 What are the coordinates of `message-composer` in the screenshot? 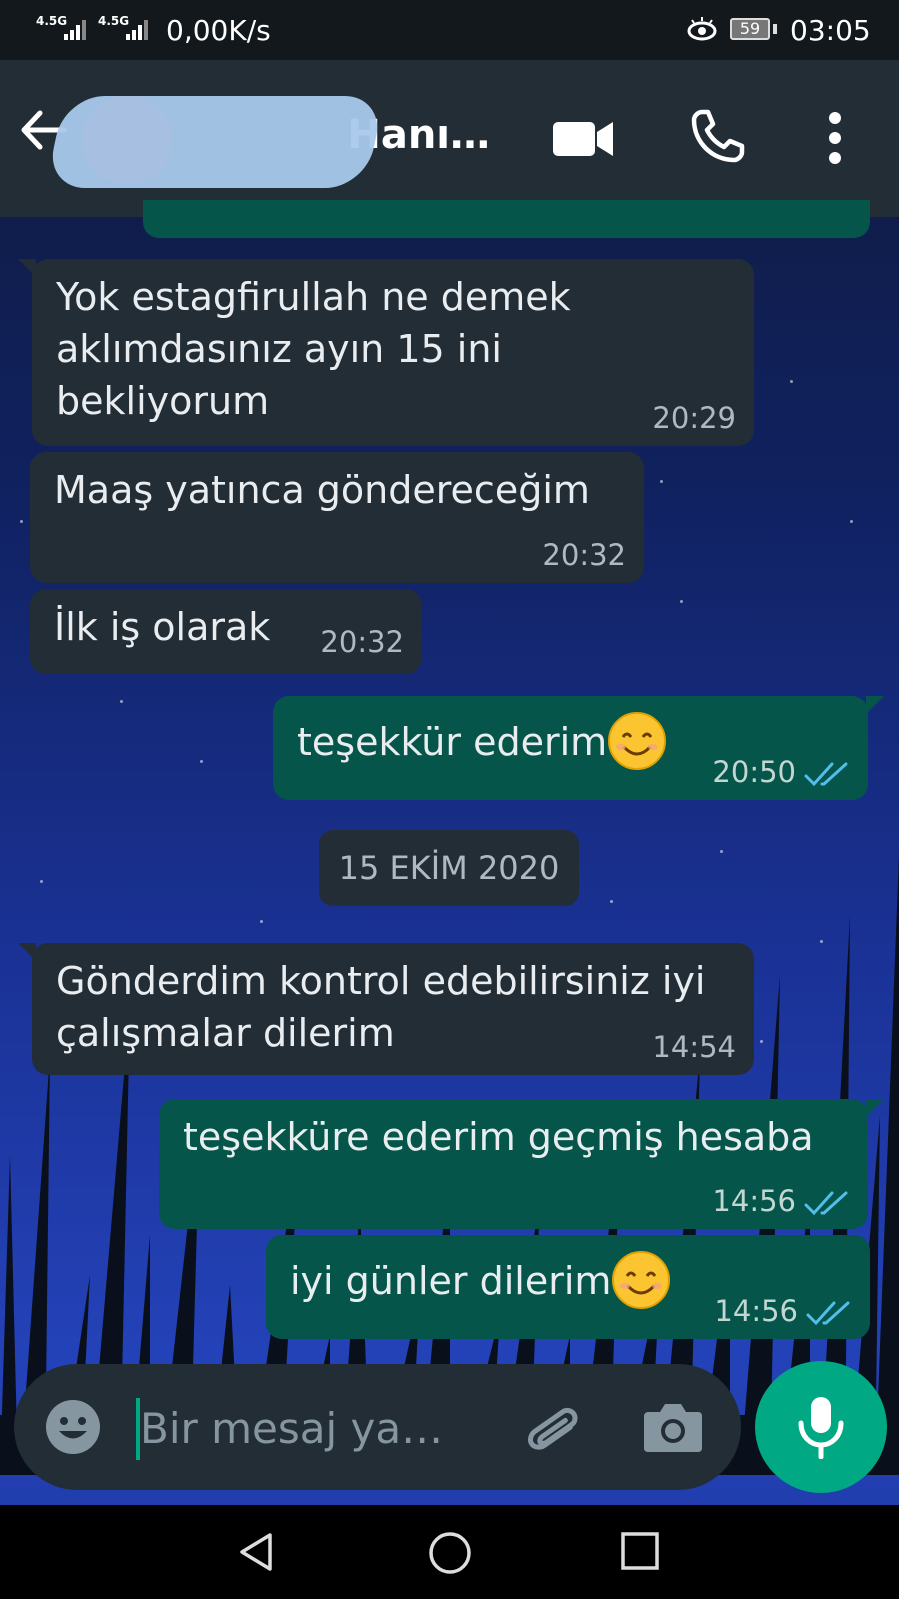 It's located at (377, 1427).